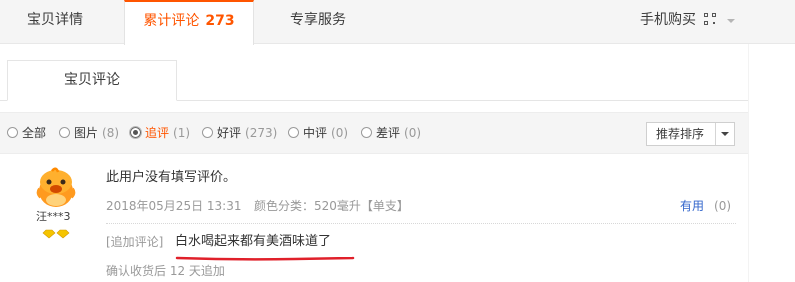 The width and height of the screenshot is (795, 282). What do you see at coordinates (421, 223) in the screenshot?
I see `review-divider` at bounding box center [421, 223].